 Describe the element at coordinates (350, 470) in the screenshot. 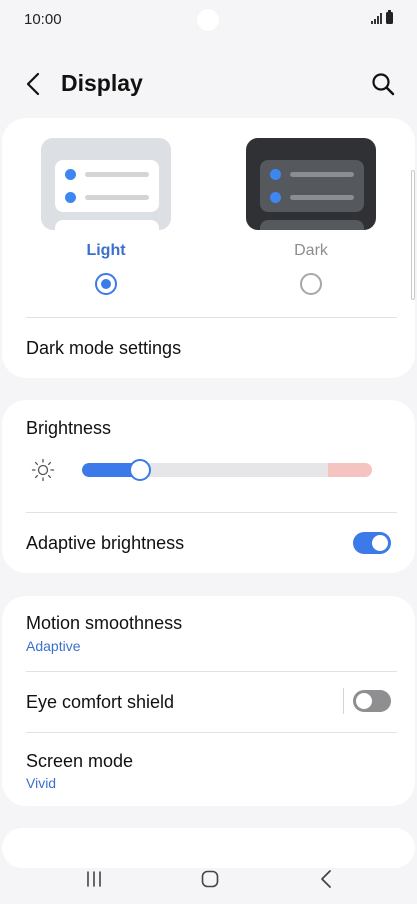

I see `extra-brightness-zone` at that location.